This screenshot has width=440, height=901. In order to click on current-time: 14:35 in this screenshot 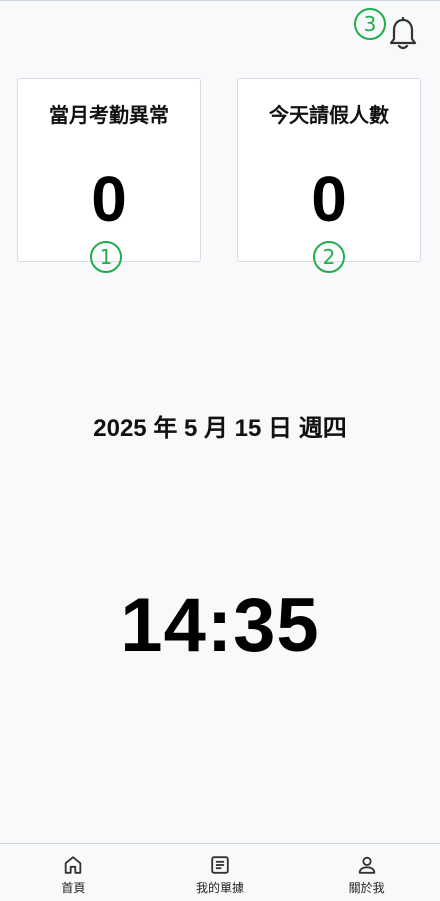, I will do `click(220, 625)`.